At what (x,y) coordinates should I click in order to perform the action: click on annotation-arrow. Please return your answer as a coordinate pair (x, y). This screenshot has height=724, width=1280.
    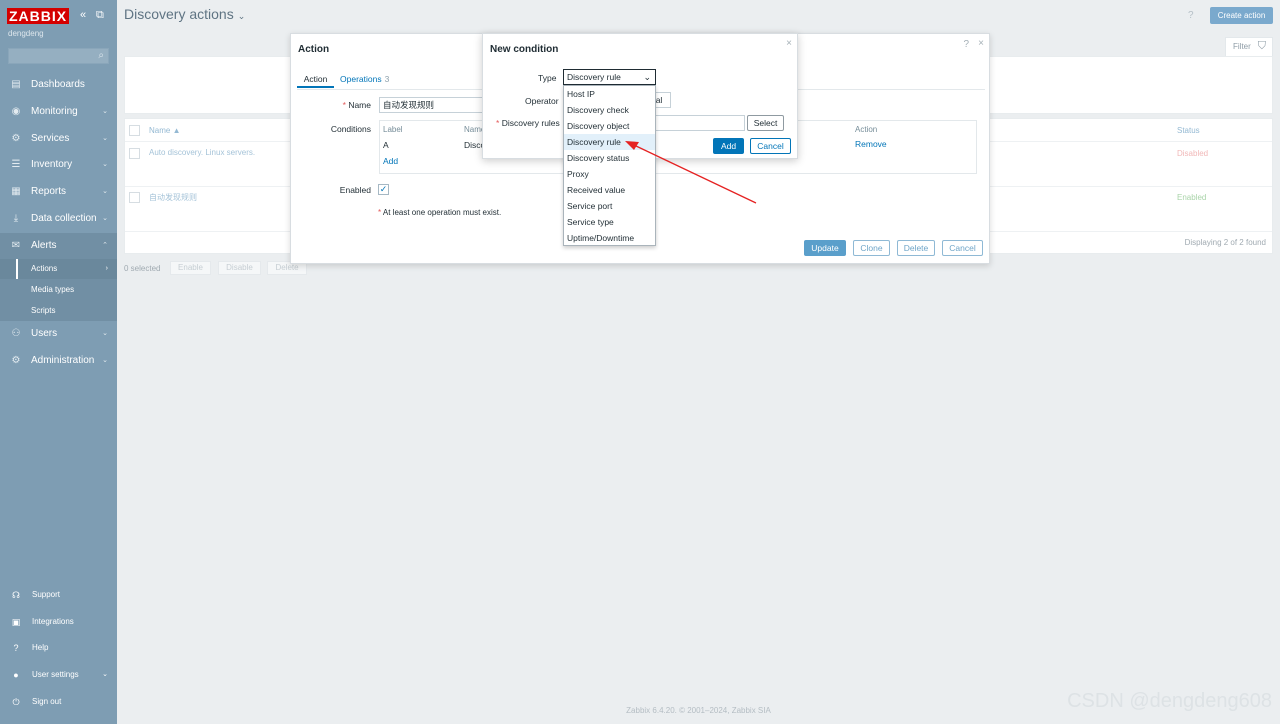
    Looking at the image, I should click on (691, 172).